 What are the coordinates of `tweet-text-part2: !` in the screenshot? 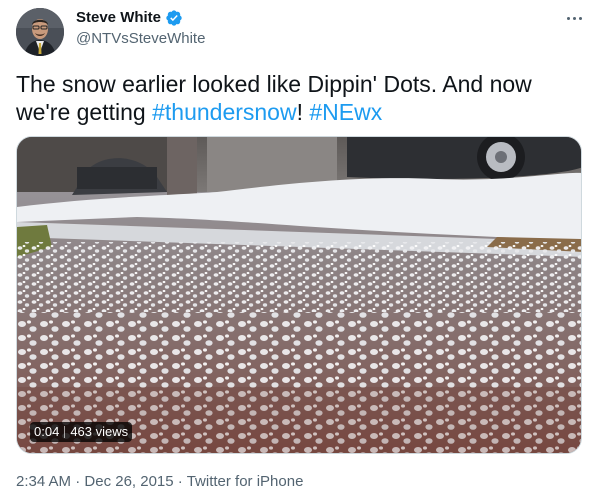 It's located at (303, 112).